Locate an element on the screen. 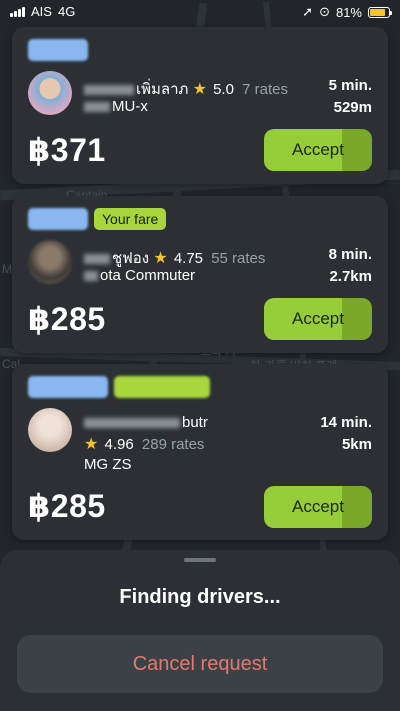 The height and width of the screenshot is (711, 400). orientation-lock-icon: ⊙ is located at coordinates (324, 11).